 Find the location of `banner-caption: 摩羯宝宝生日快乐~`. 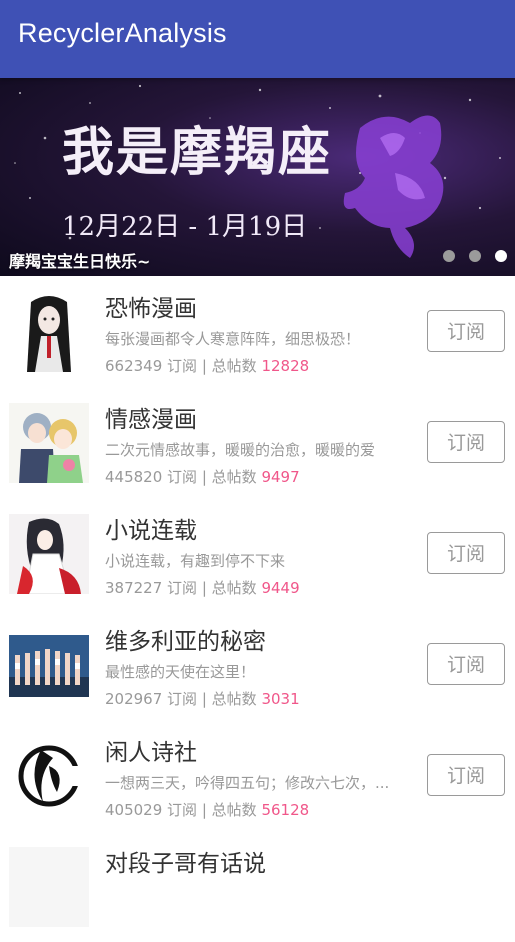

banner-caption: 摩羯宝宝生日快乐~ is located at coordinates (80, 261).